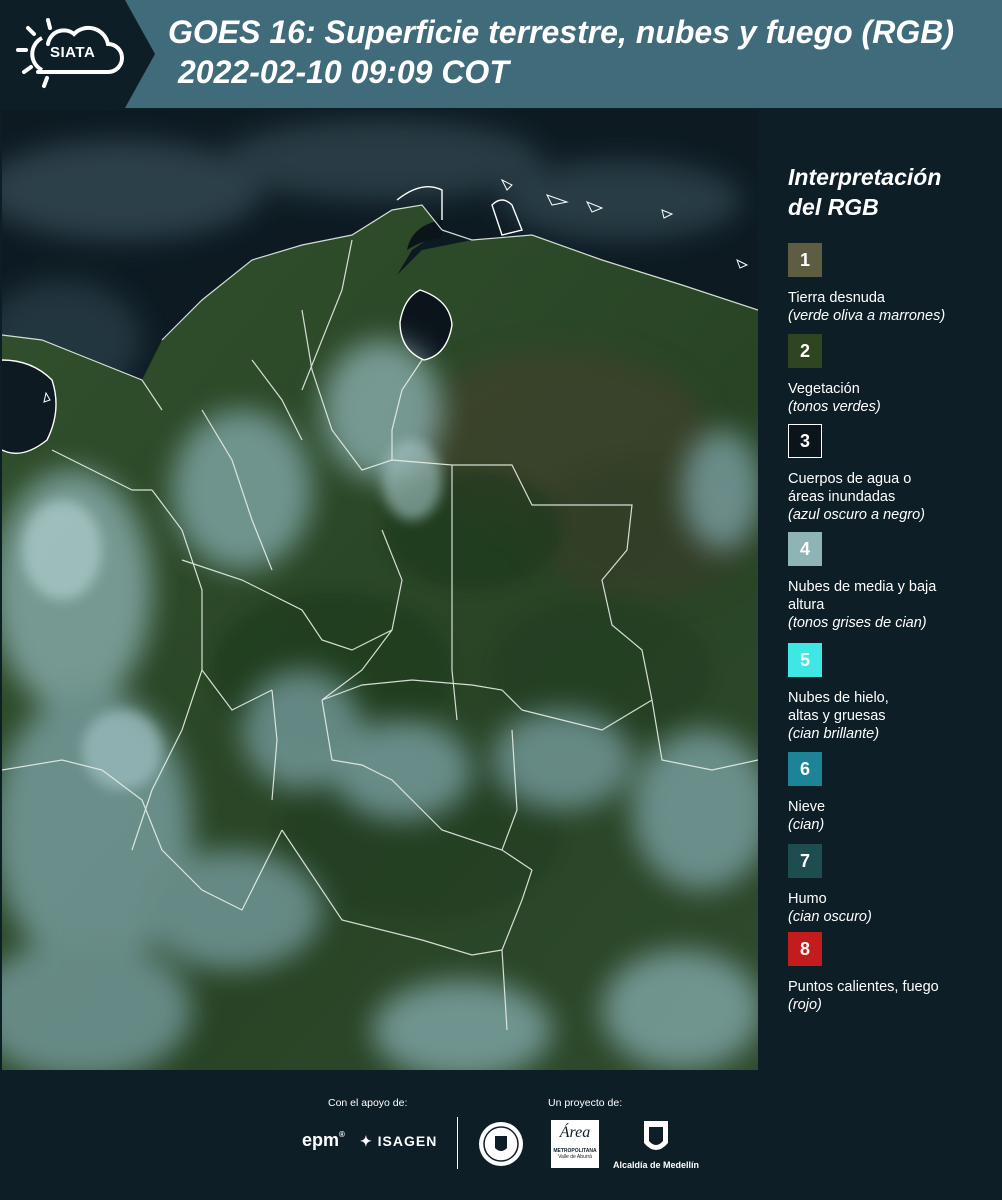 The height and width of the screenshot is (1200, 1002). What do you see at coordinates (73, 52) in the screenshot?
I see `siata-logo-text: SIATA` at bounding box center [73, 52].